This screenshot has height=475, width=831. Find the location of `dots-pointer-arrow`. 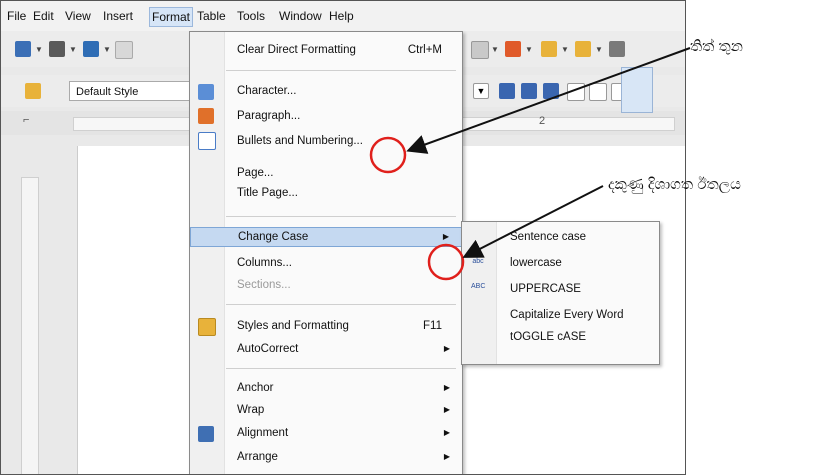

dots-pointer-arrow is located at coordinates (548, 100).